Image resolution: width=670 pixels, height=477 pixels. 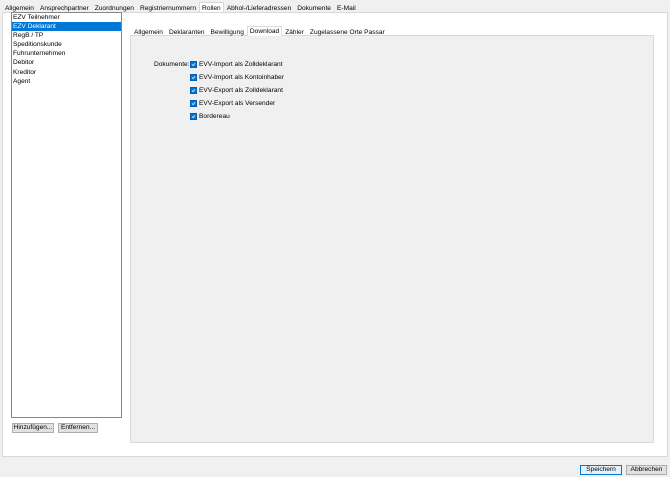 What do you see at coordinates (646, 470) in the screenshot?
I see `cancel-button: Abbrechen` at bounding box center [646, 470].